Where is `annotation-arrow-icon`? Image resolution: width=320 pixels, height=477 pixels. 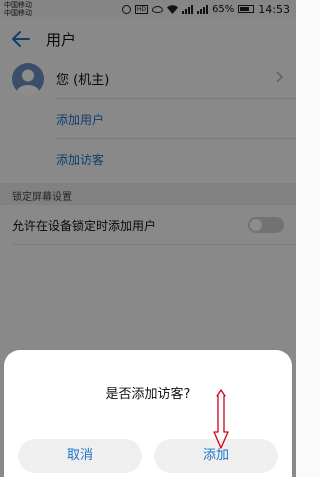
annotation-arrow-icon is located at coordinates (221, 419).